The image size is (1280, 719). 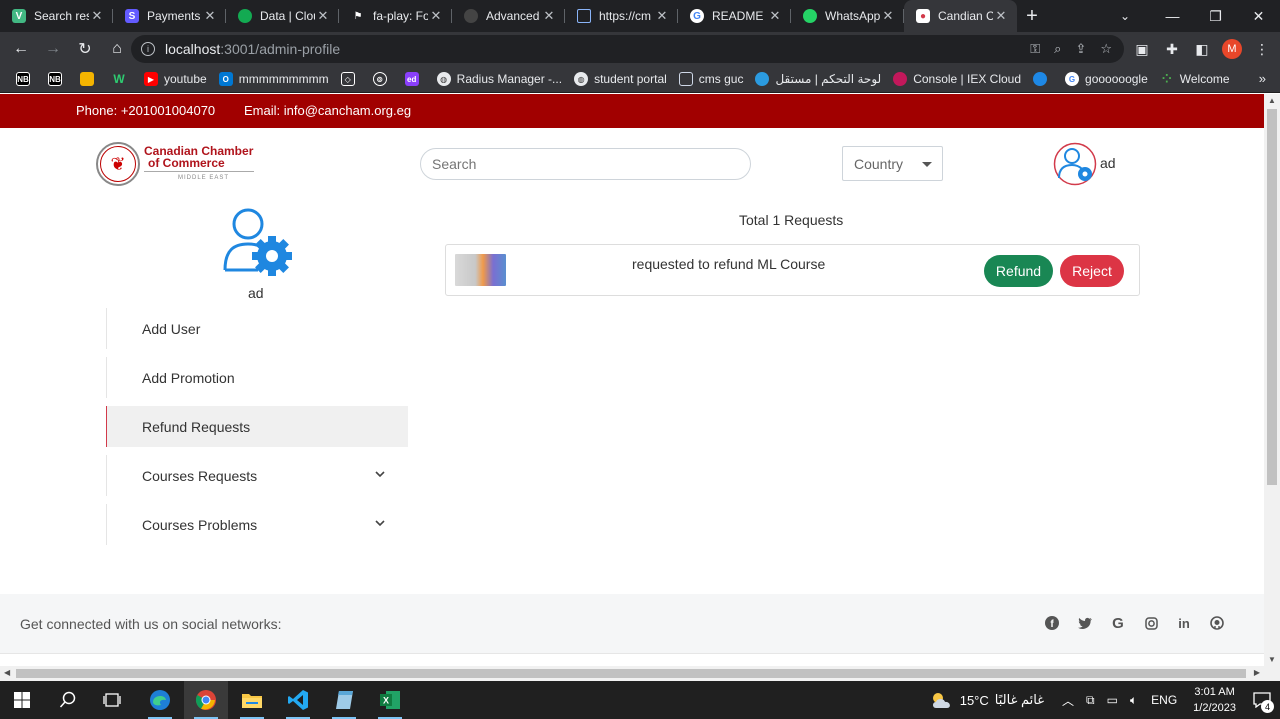 I want to click on vertical-scrollbar: ▲ ▼, so click(x=1272, y=380).